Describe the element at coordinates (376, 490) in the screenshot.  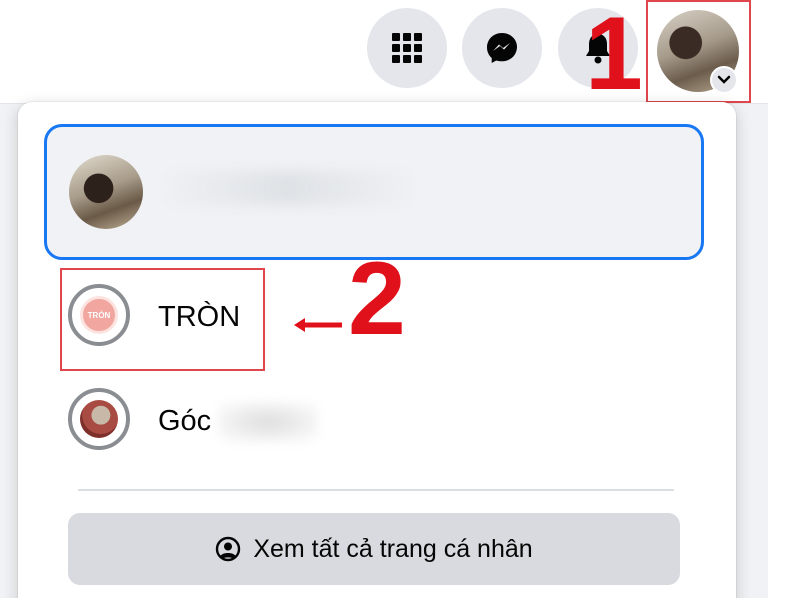
I see `menu-divider` at that location.